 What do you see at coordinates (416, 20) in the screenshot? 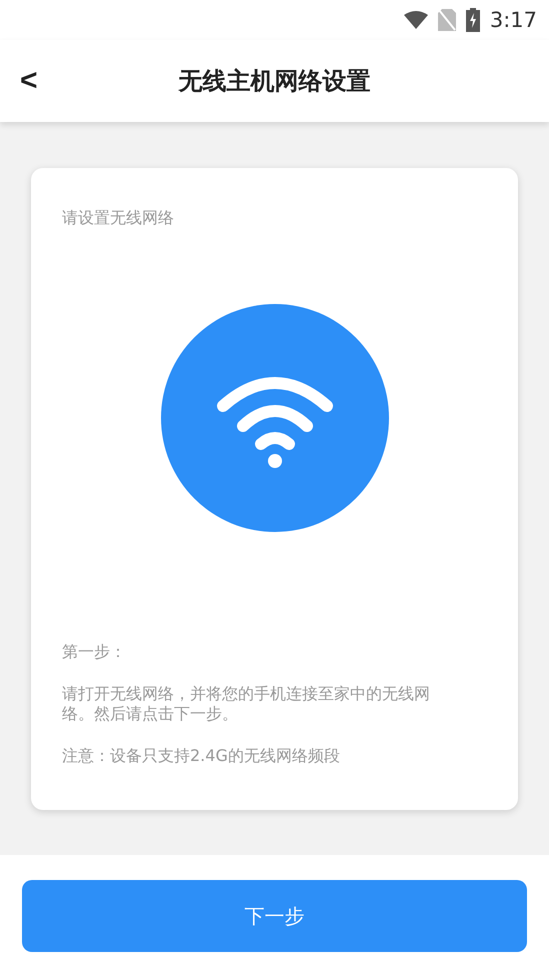
I see `wifi-signal-icon` at bounding box center [416, 20].